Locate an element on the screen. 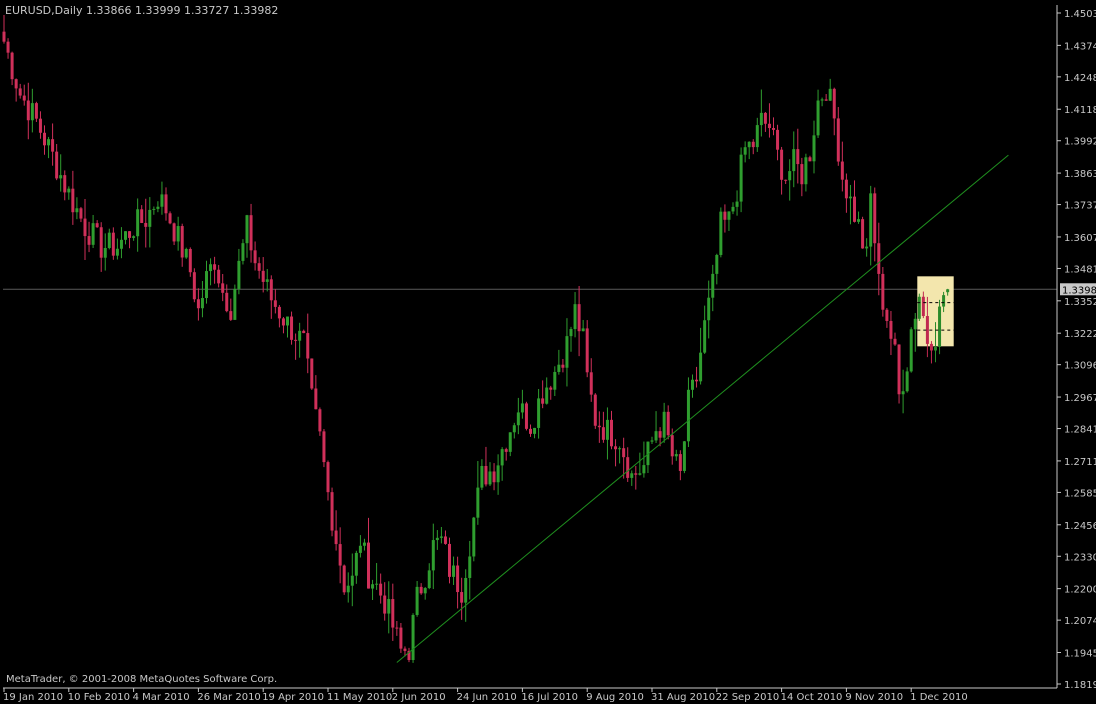 This screenshot has height=704, width=1096. y-tick-label: 1.33520 is located at coordinates (1080, 302).